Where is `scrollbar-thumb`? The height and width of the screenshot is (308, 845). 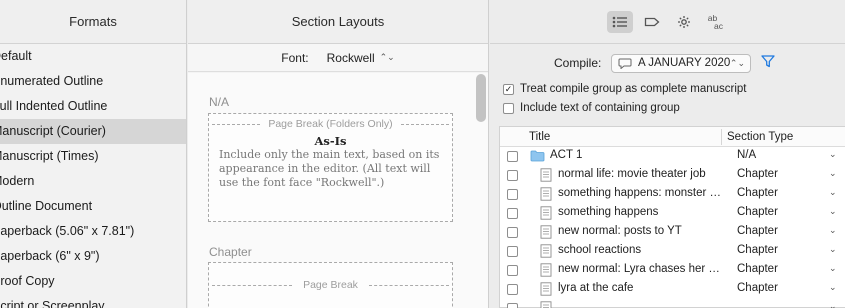
scrollbar-thumb is located at coordinates (481, 98).